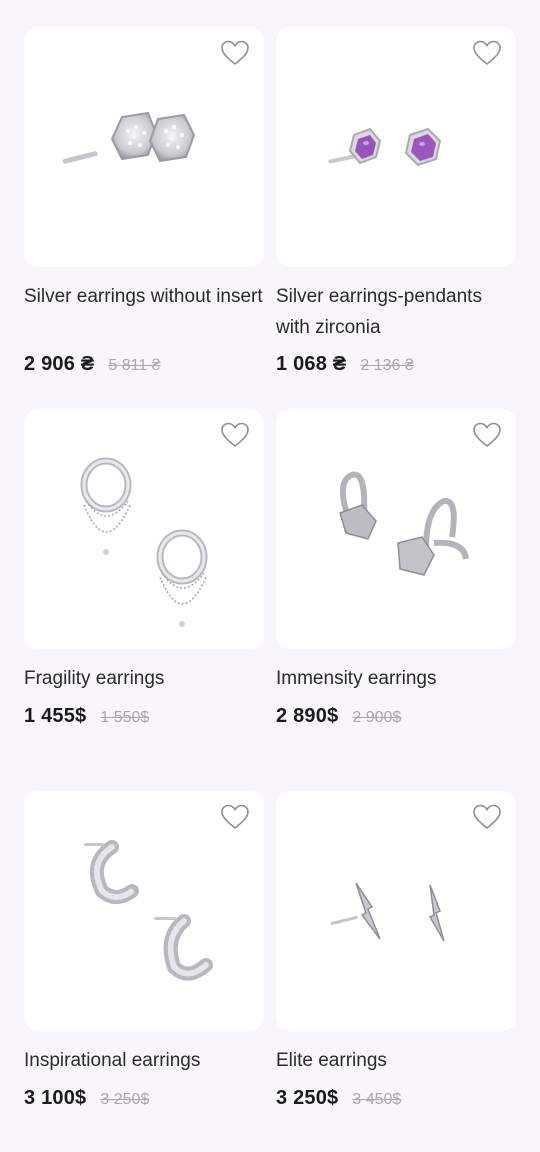  What do you see at coordinates (311, 364) in the screenshot?
I see `current-price: 1 068 ₴` at bounding box center [311, 364].